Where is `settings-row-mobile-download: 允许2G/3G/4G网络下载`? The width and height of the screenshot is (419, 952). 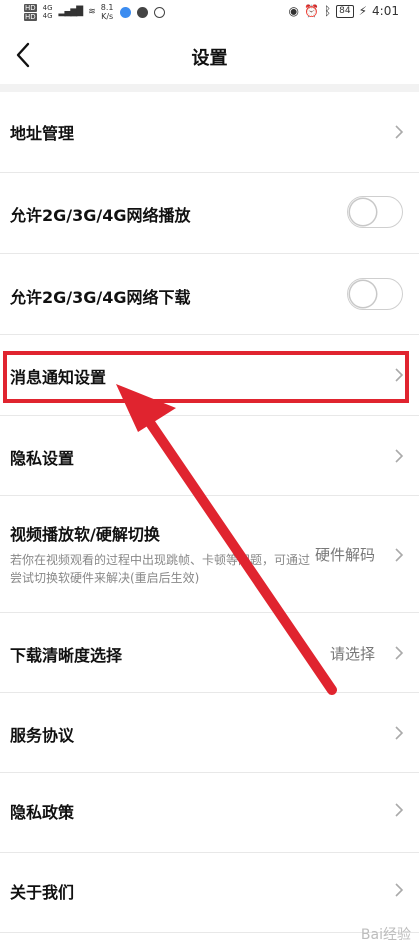
settings-row-mobile-download: 允许2G/3G/4G网络下载 is located at coordinates (209, 294).